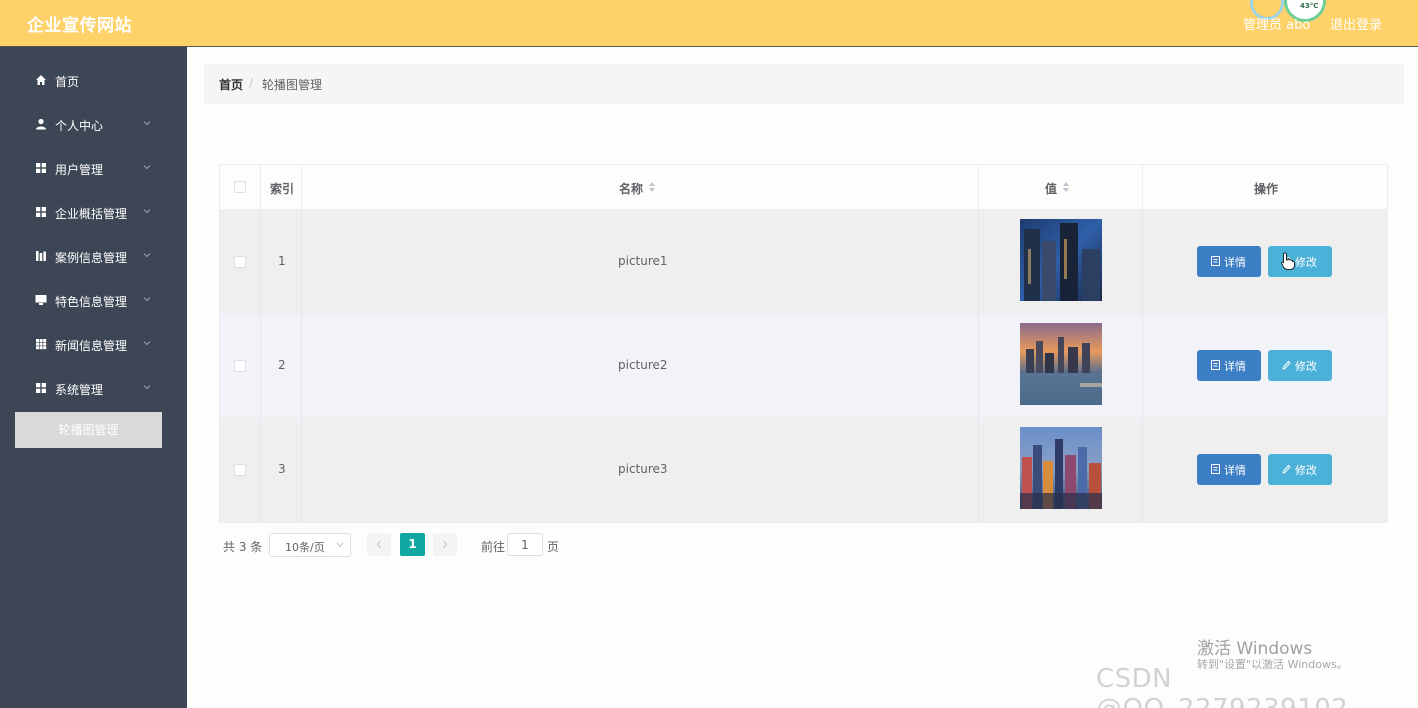  What do you see at coordinates (1286, 469) in the screenshot?
I see `pencil-icon` at bounding box center [1286, 469].